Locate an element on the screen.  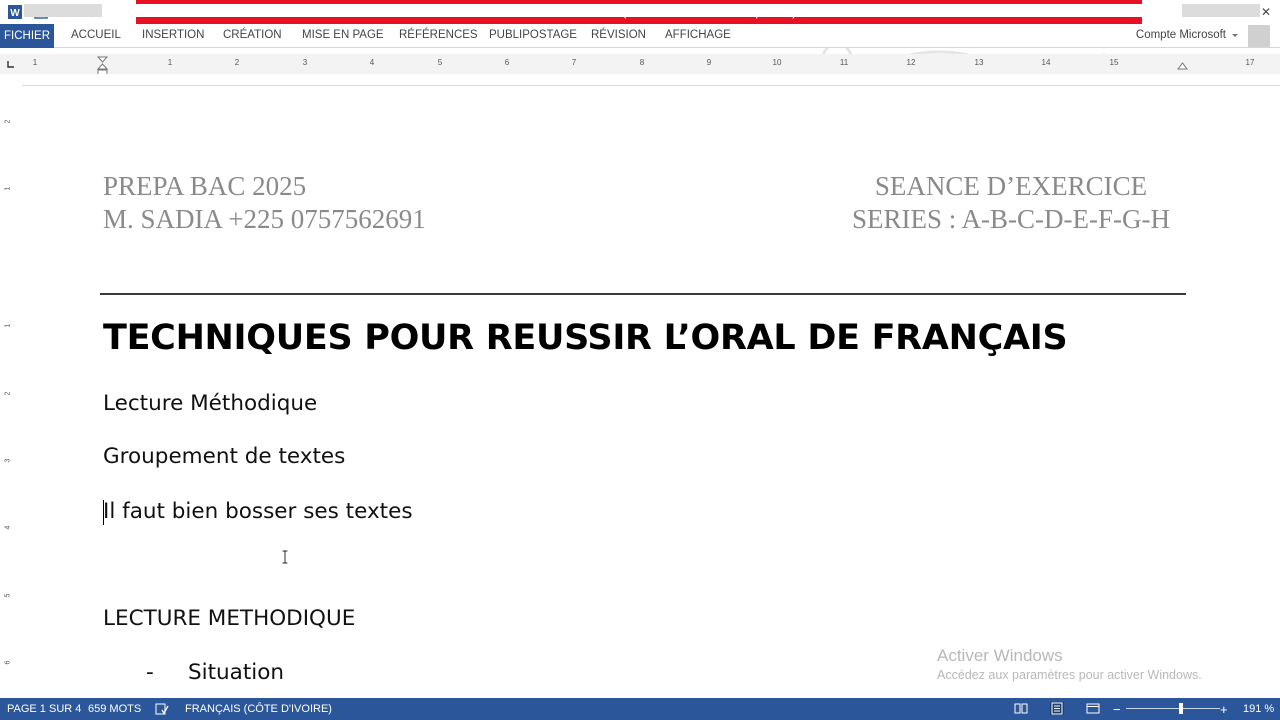
svg-text: W is located at coordinates (15, 13).